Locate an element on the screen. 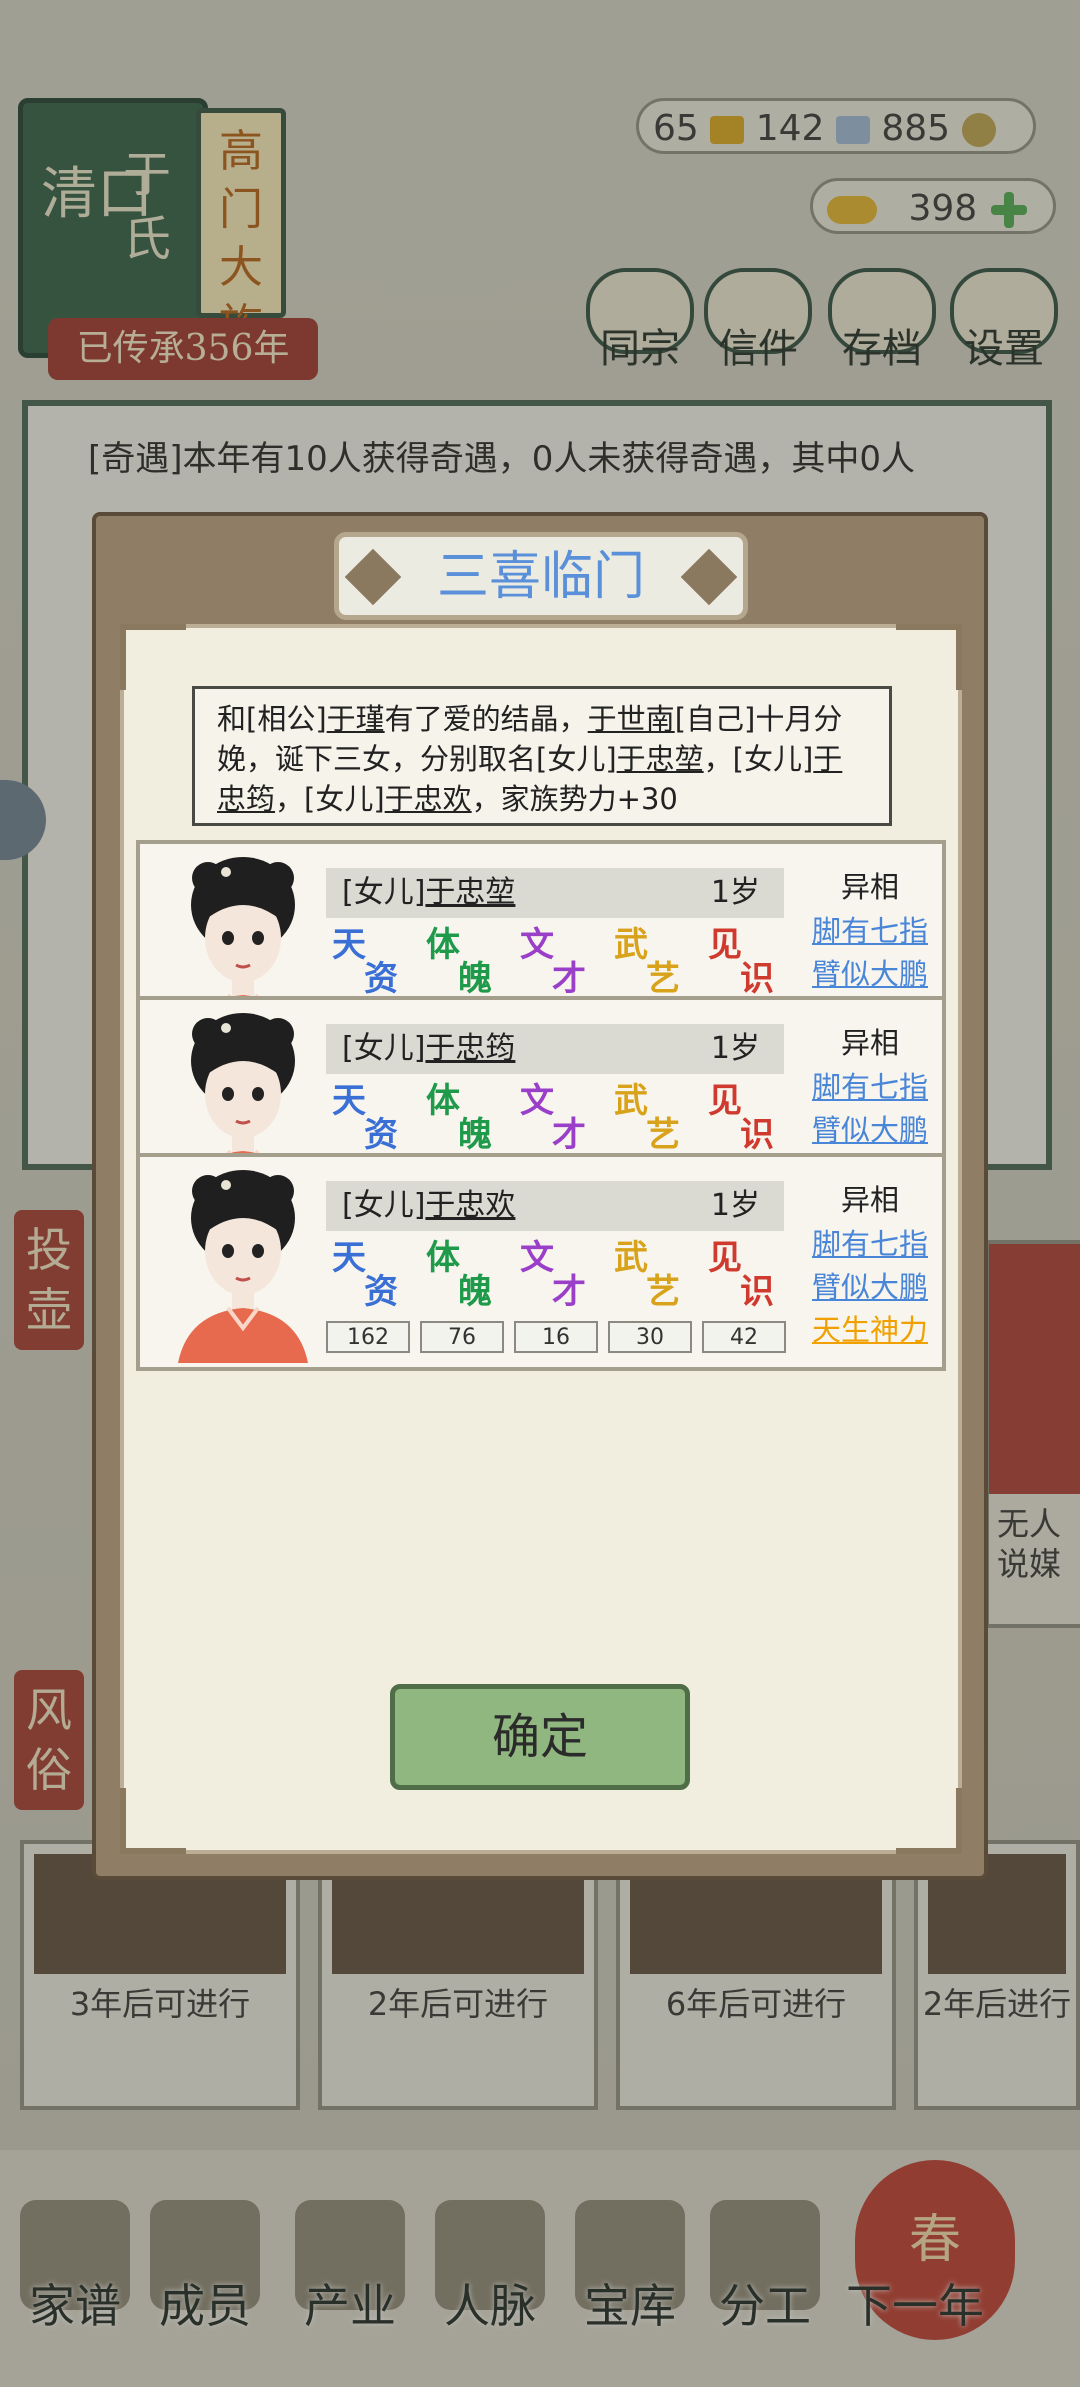  child-name-link: 于忠堃 is located at coordinates (470, 892).